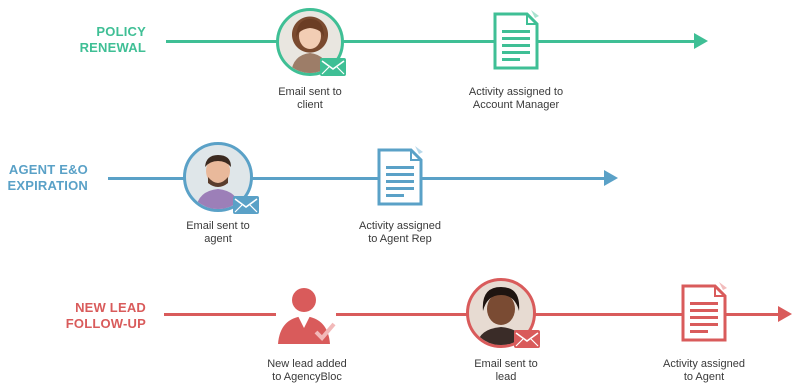 This screenshot has height=385, width=792. What do you see at coordinates (310, 98) in the screenshot?
I see `step-caption: Email sent to client` at bounding box center [310, 98].